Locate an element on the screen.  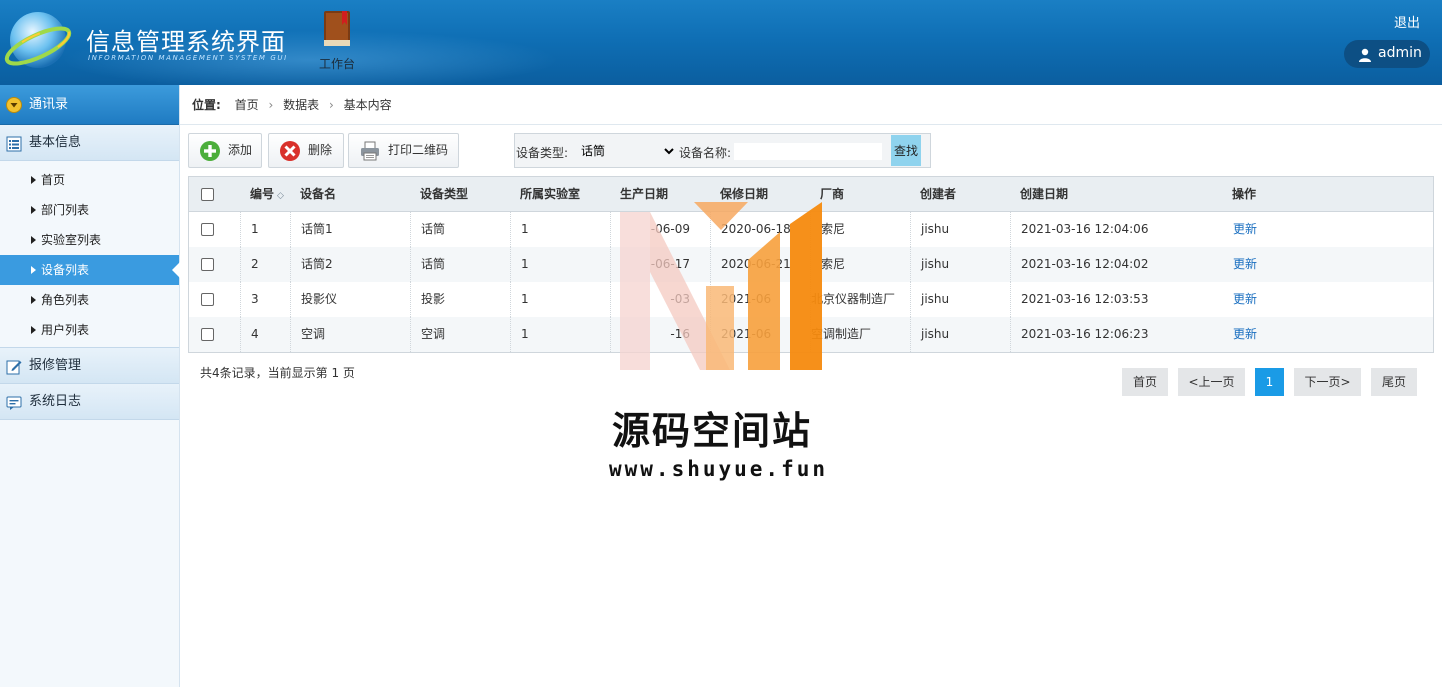
edit-icon is located at coordinates (14, 367).